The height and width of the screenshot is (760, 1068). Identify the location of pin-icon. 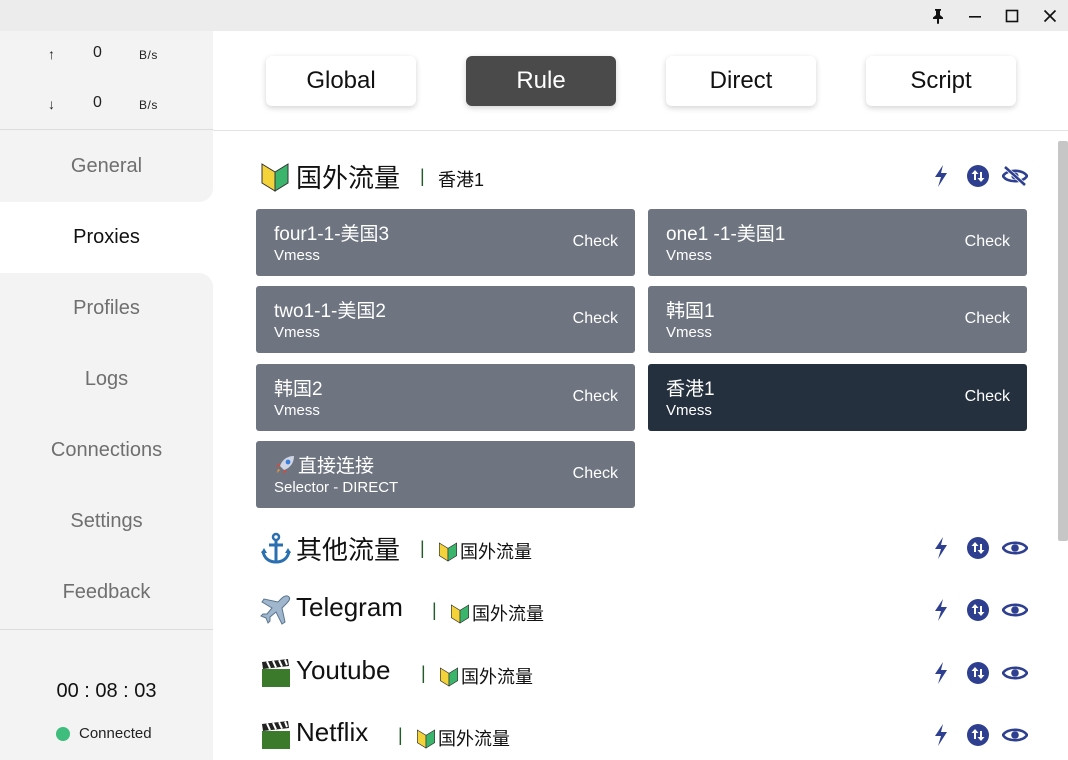
(938, 15).